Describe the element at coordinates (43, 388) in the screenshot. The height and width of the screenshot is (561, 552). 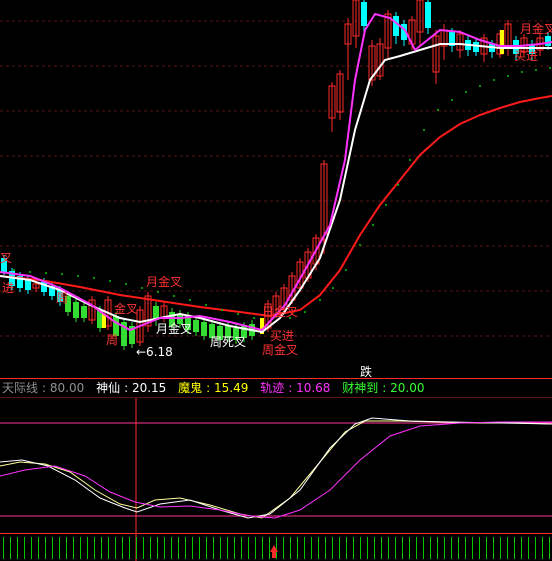
I see `legend-item-skyline: 天际线: 80.00` at that location.